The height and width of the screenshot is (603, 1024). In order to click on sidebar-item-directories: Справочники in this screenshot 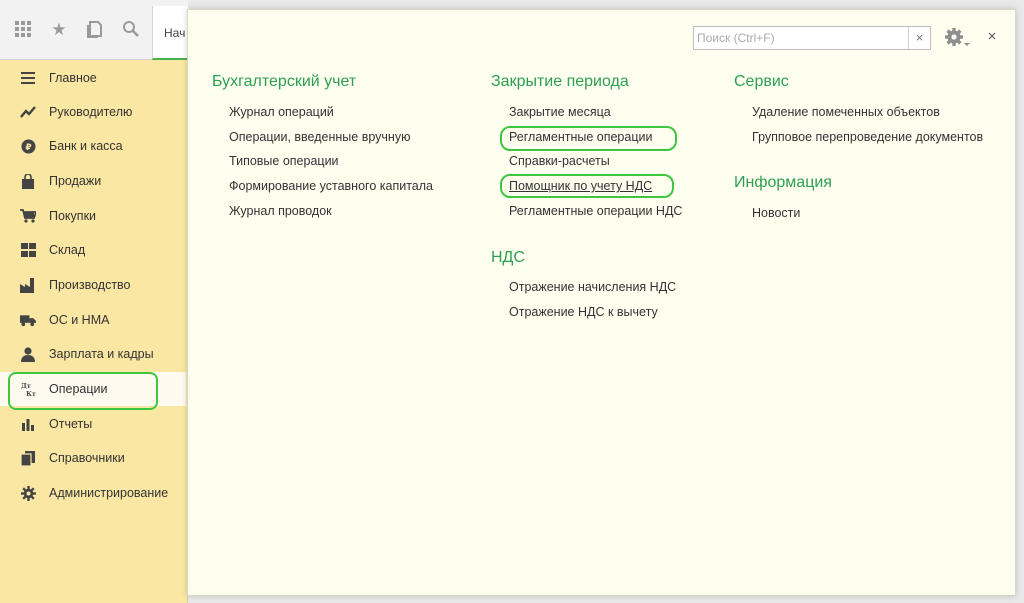, I will do `click(93, 458)`.